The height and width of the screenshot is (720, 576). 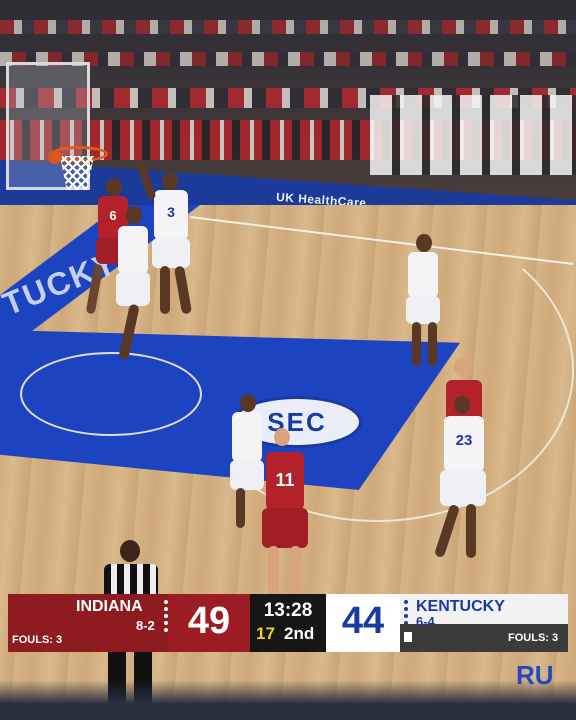 What do you see at coordinates (37, 640) in the screenshot?
I see `home-team-fouls: FOULS: 3` at bounding box center [37, 640].